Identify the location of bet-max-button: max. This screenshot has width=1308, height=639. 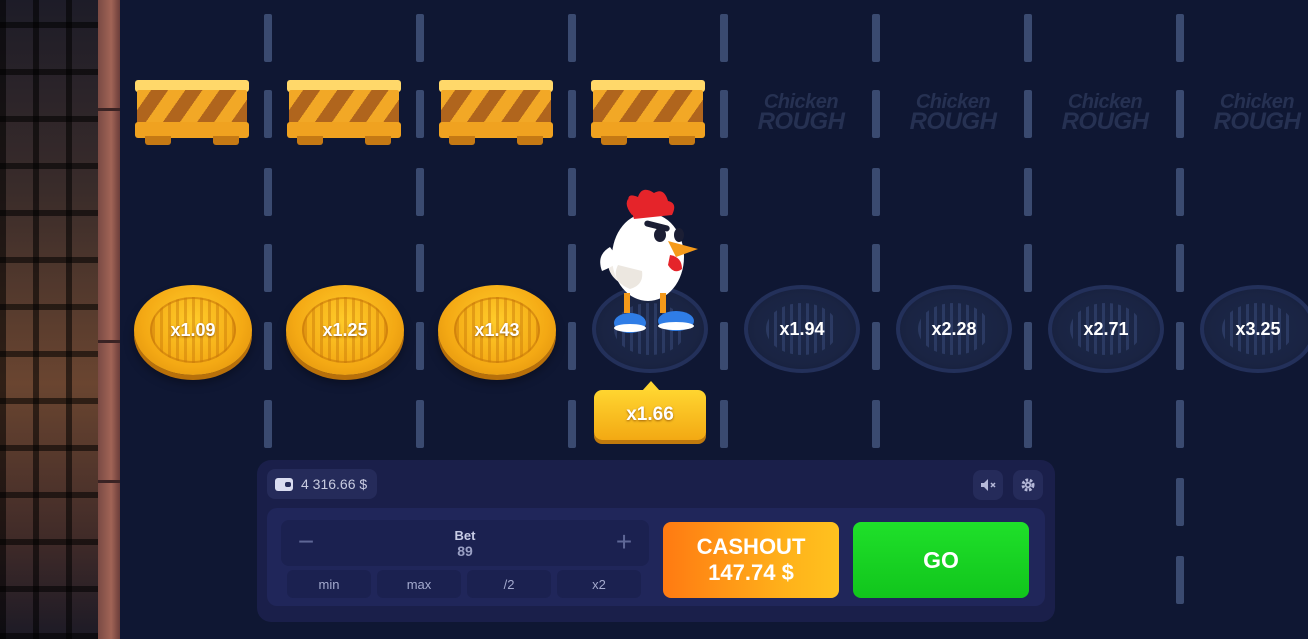
(419, 584).